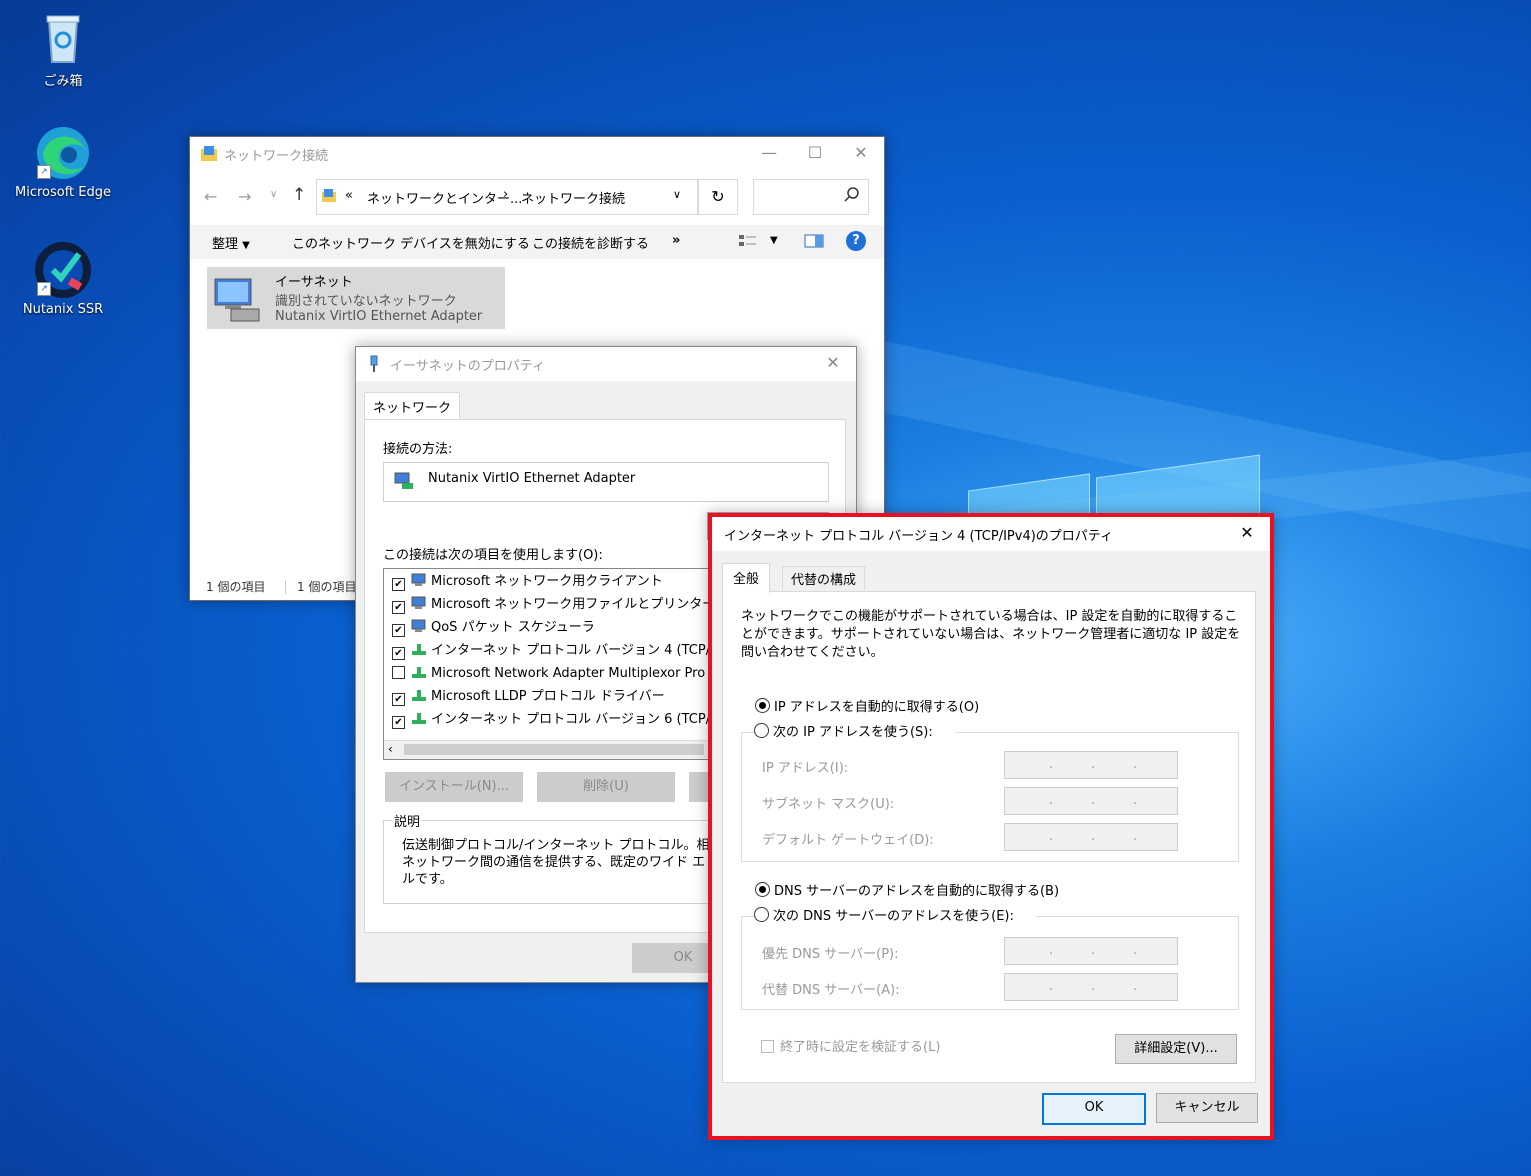 The width and height of the screenshot is (1531, 1176). What do you see at coordinates (285, 587) in the screenshot?
I see `status-divider` at bounding box center [285, 587].